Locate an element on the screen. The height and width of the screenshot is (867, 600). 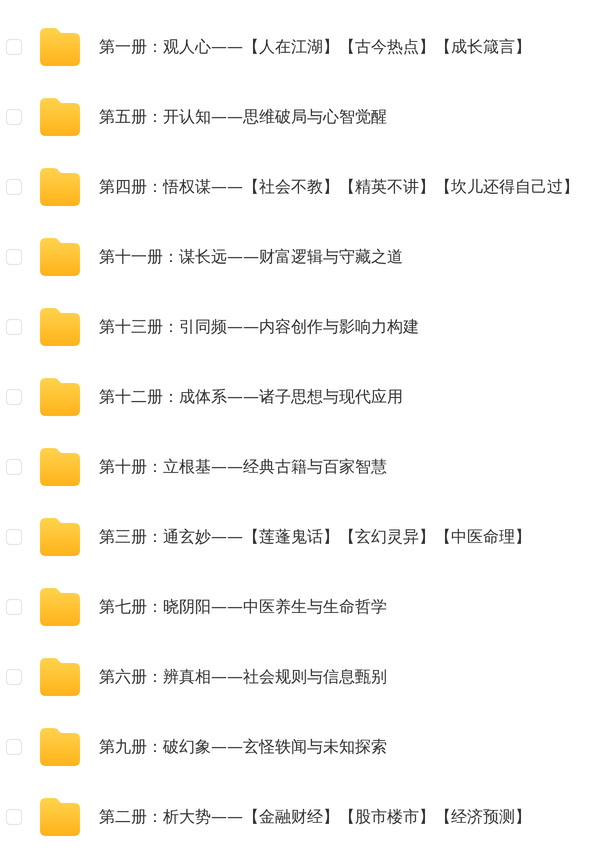
folder-name: 第十一册：谋长远——财富逻辑与守藏之道 is located at coordinates (251, 257).